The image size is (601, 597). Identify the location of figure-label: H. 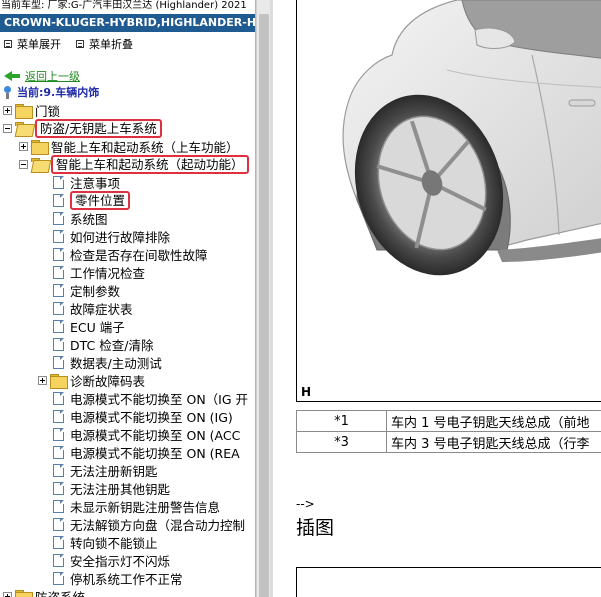
(306, 392).